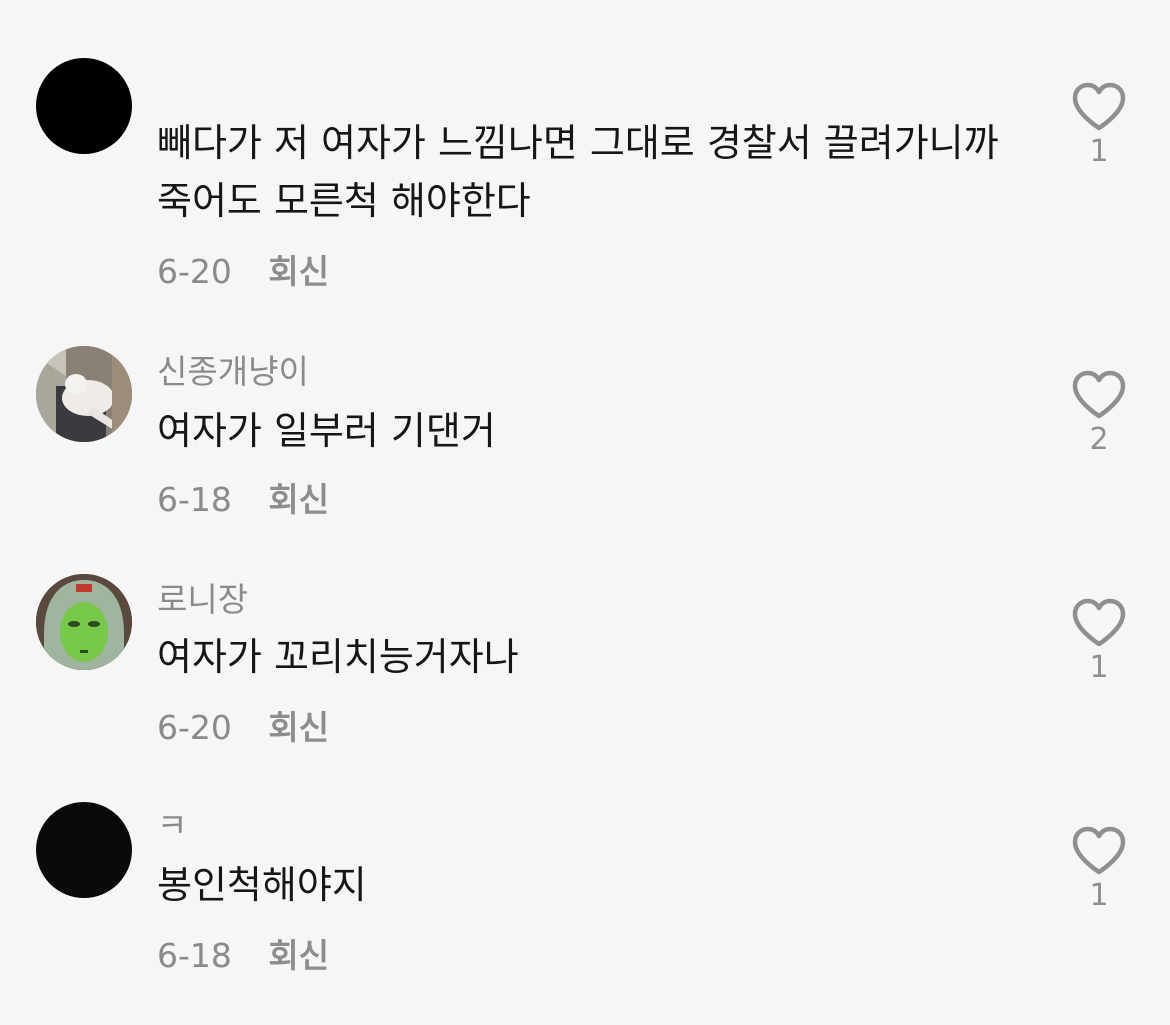  What do you see at coordinates (202, 600) in the screenshot?
I see `comment-author: 로니장` at bounding box center [202, 600].